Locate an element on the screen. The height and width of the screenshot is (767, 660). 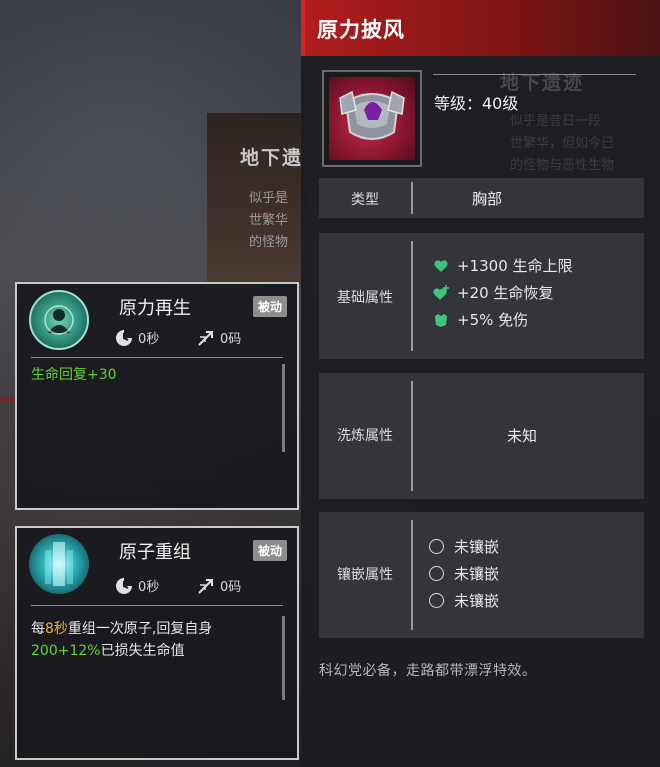
stat-line: +5% 免伤 is located at coordinates (480, 319).